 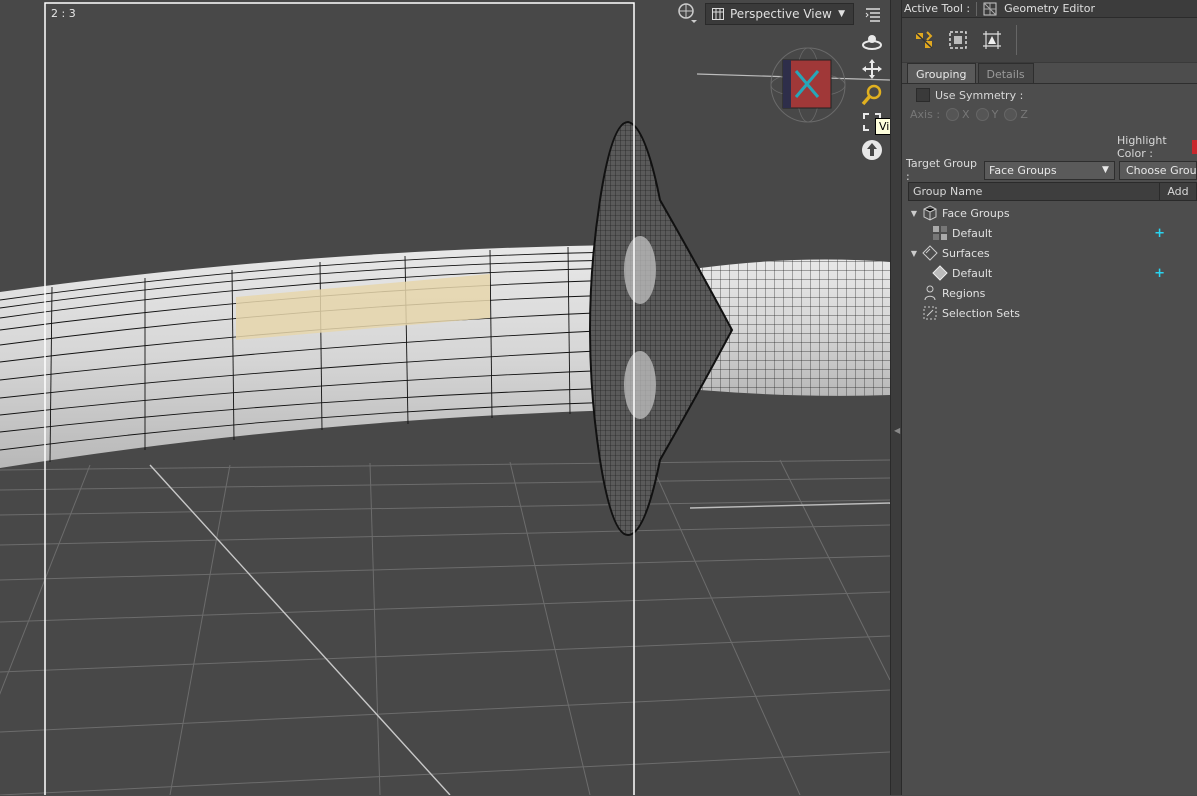 What do you see at coordinates (923, 95) in the screenshot?
I see `use-symmetry-checkbox` at bounding box center [923, 95].